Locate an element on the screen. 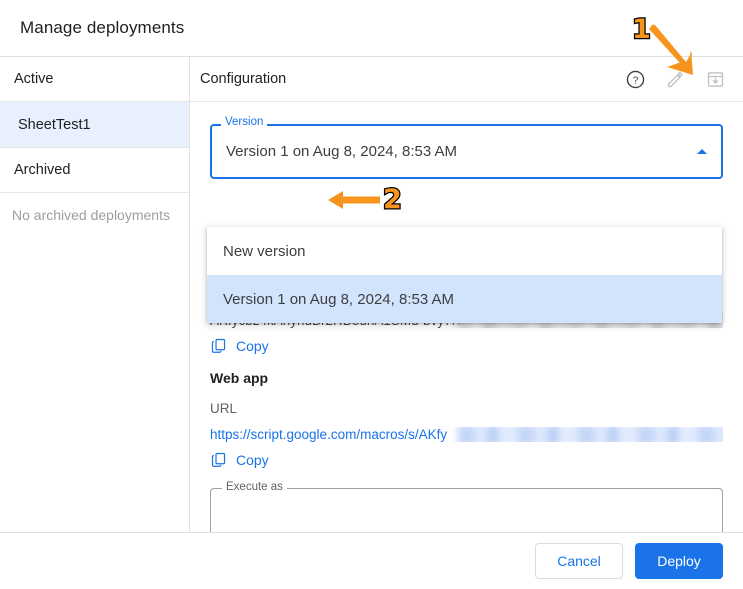  configuration-header: Configuration ? is located at coordinates (466, 79).